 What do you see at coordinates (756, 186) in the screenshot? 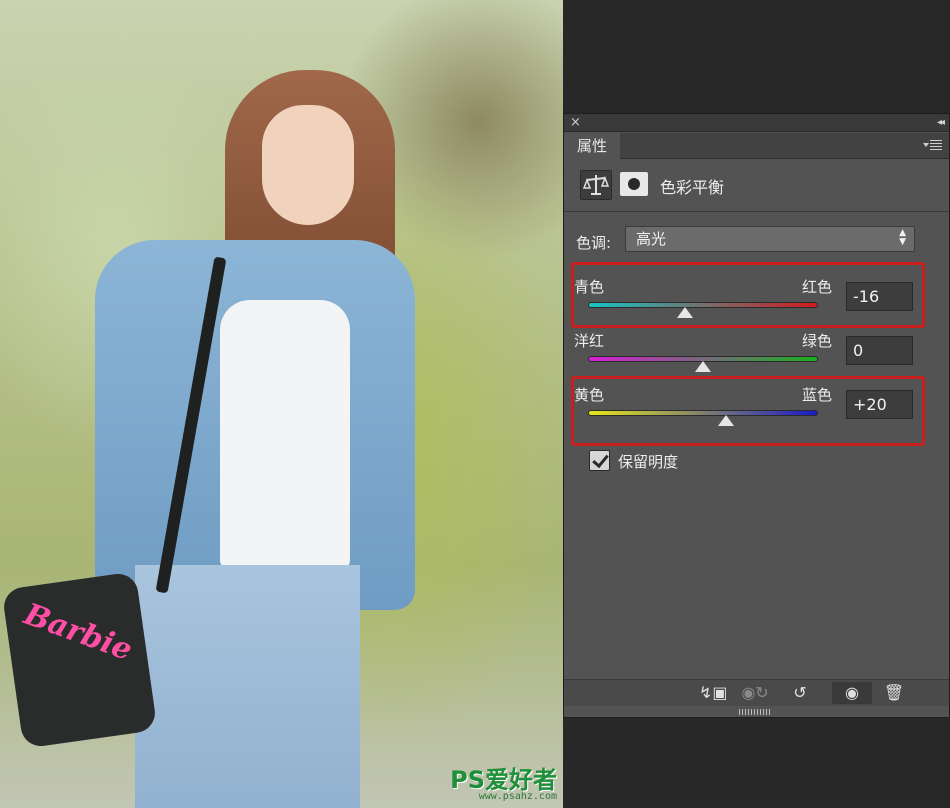
I see `adjustment-header: 色彩平衡` at bounding box center [756, 186].